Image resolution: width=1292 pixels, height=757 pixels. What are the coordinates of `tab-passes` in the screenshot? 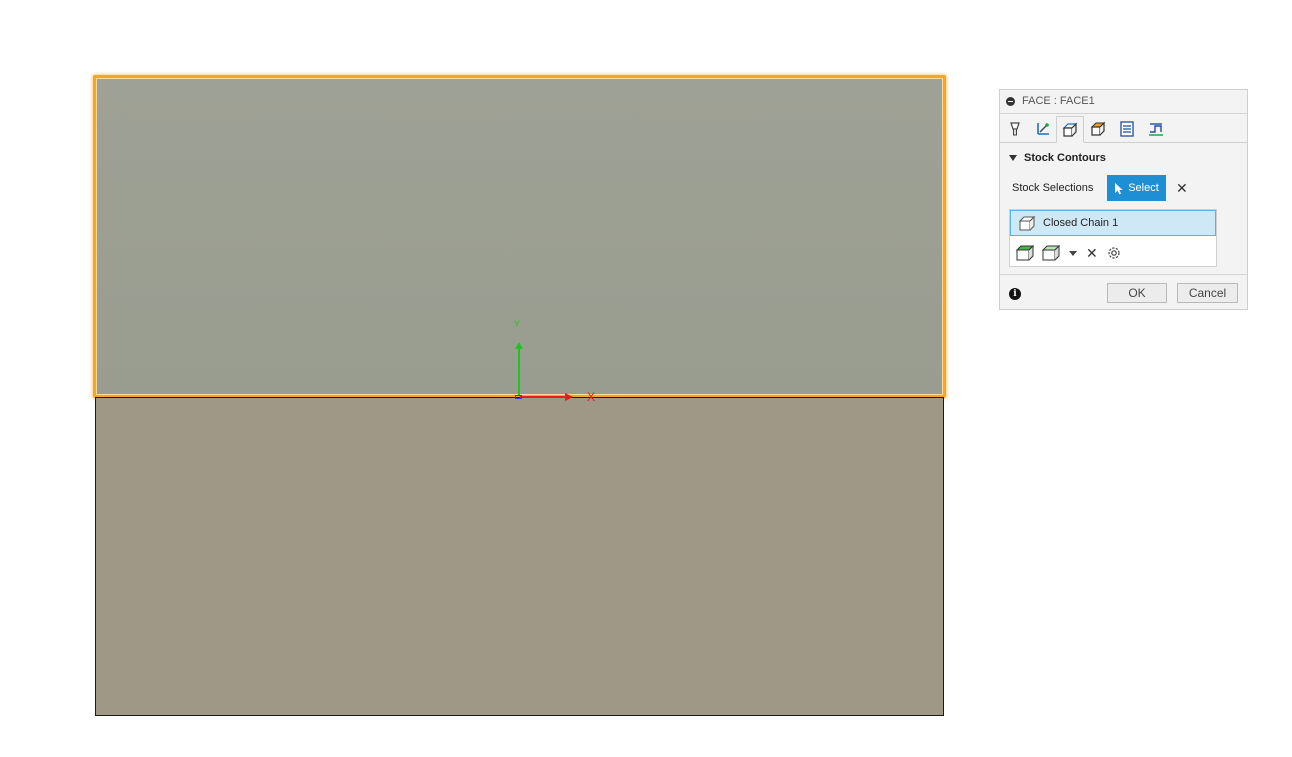 It's located at (1098, 129).